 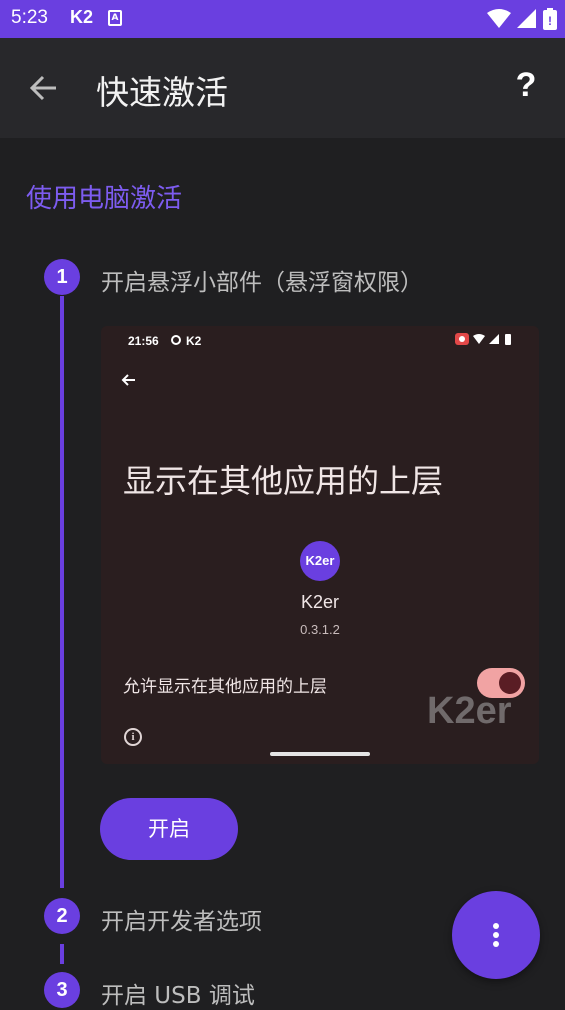 What do you see at coordinates (320, 754) in the screenshot?
I see `home-indicator` at bounding box center [320, 754].